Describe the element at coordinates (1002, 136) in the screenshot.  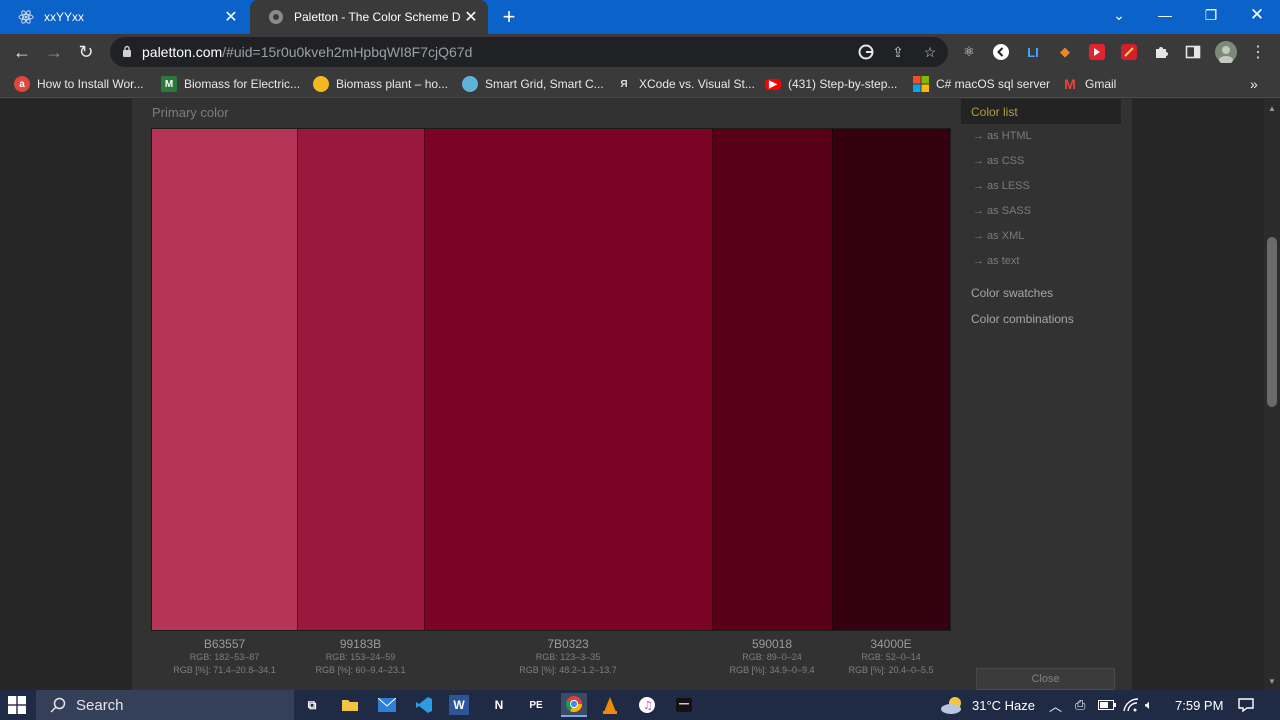
I see `menu-item-as-html: → as HTML` at that location.